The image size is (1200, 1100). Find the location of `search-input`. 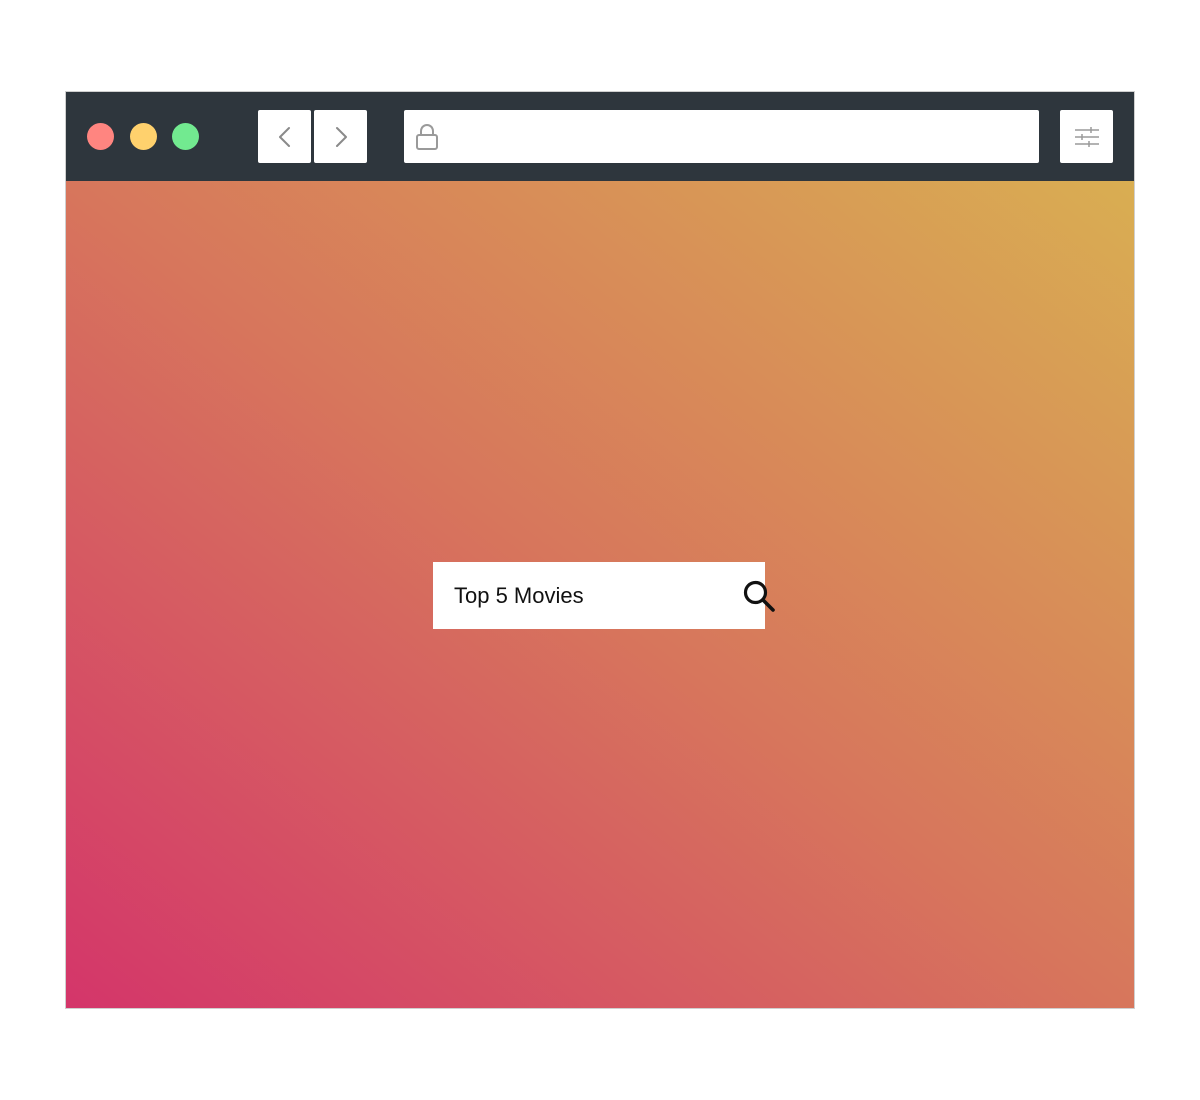

search-input is located at coordinates (587, 595).